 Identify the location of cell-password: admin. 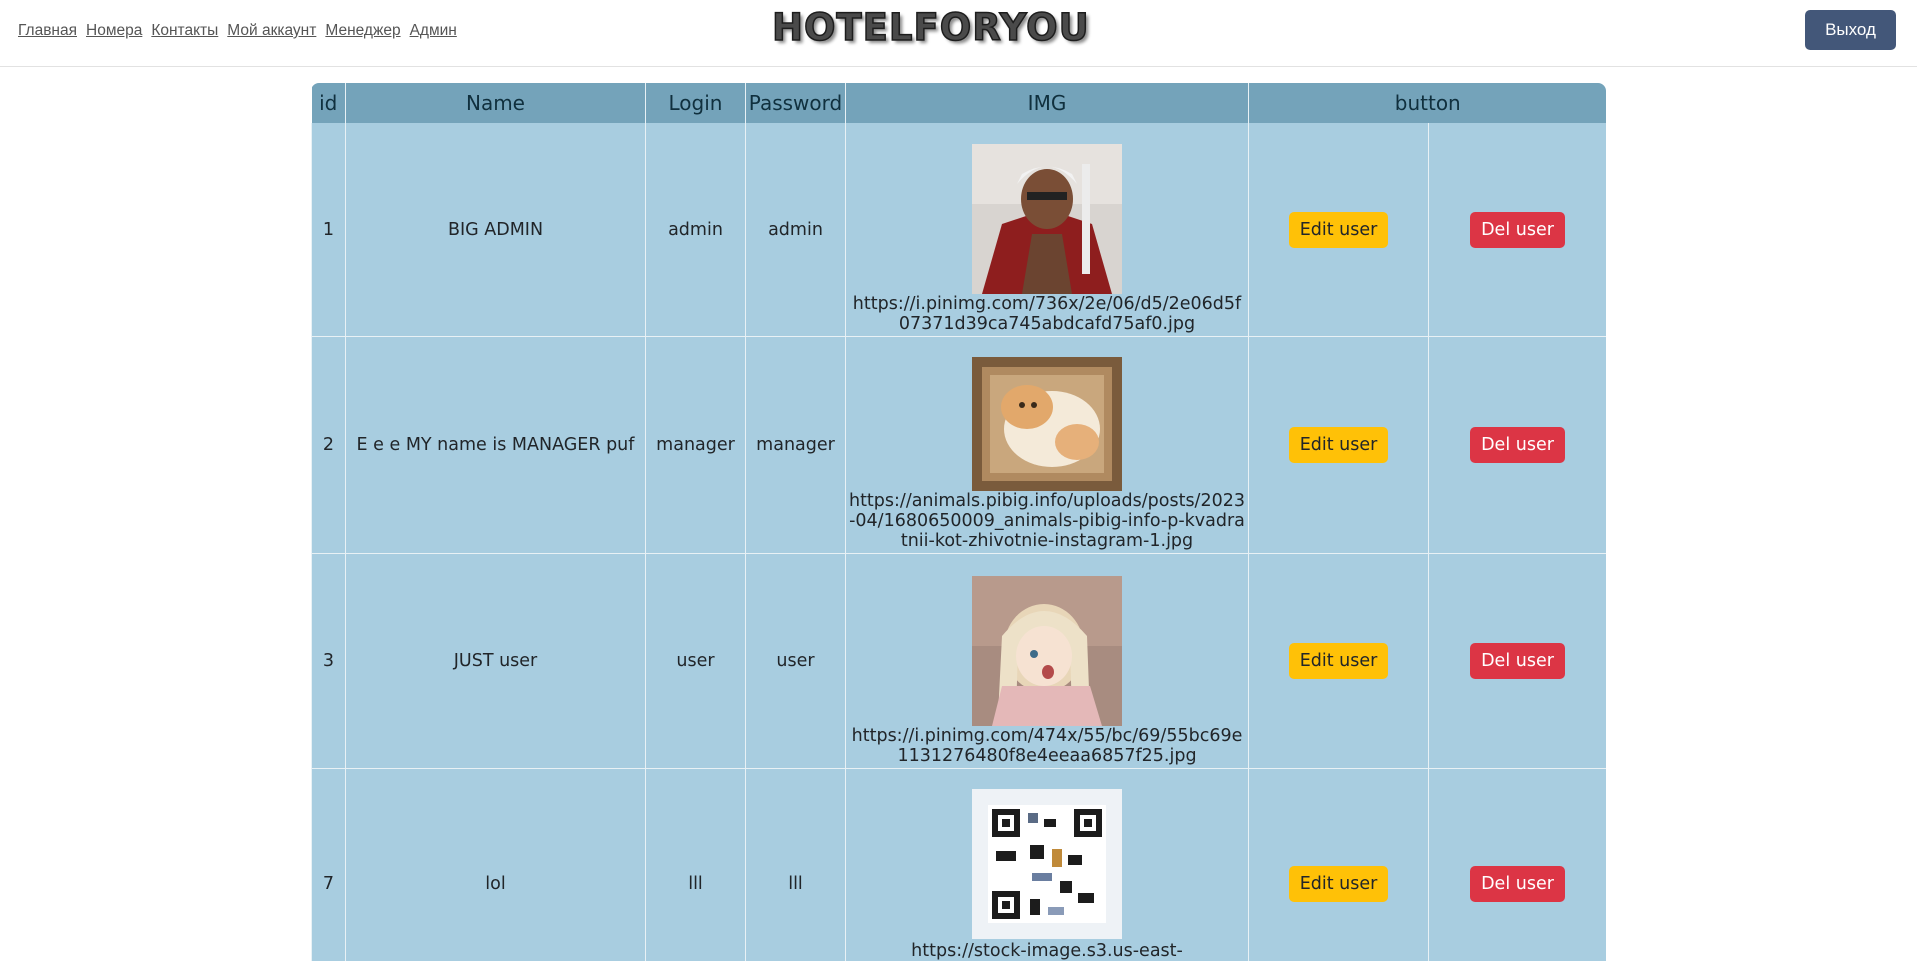
(795, 230).